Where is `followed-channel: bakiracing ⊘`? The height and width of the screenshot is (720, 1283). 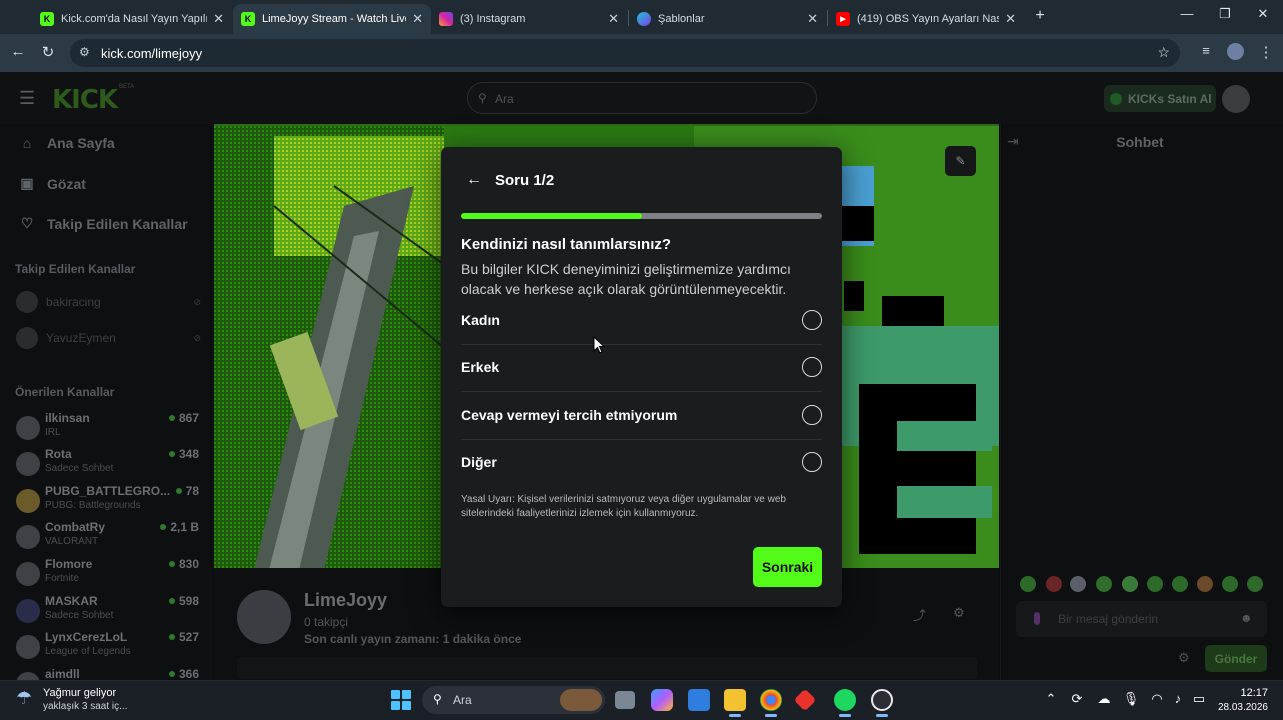
followed-channel: bakiracing ⊘ is located at coordinates (108, 302).